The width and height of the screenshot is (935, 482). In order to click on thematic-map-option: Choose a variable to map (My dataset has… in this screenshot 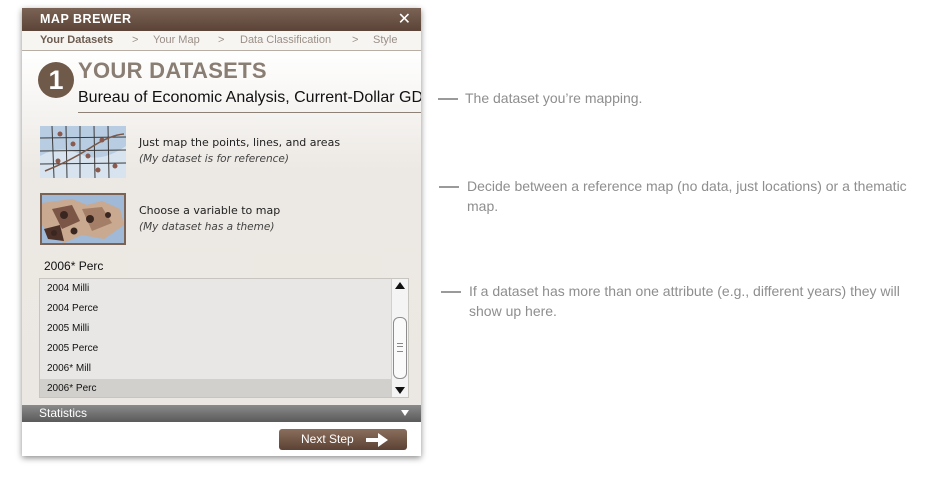, I will do `click(226, 221)`.